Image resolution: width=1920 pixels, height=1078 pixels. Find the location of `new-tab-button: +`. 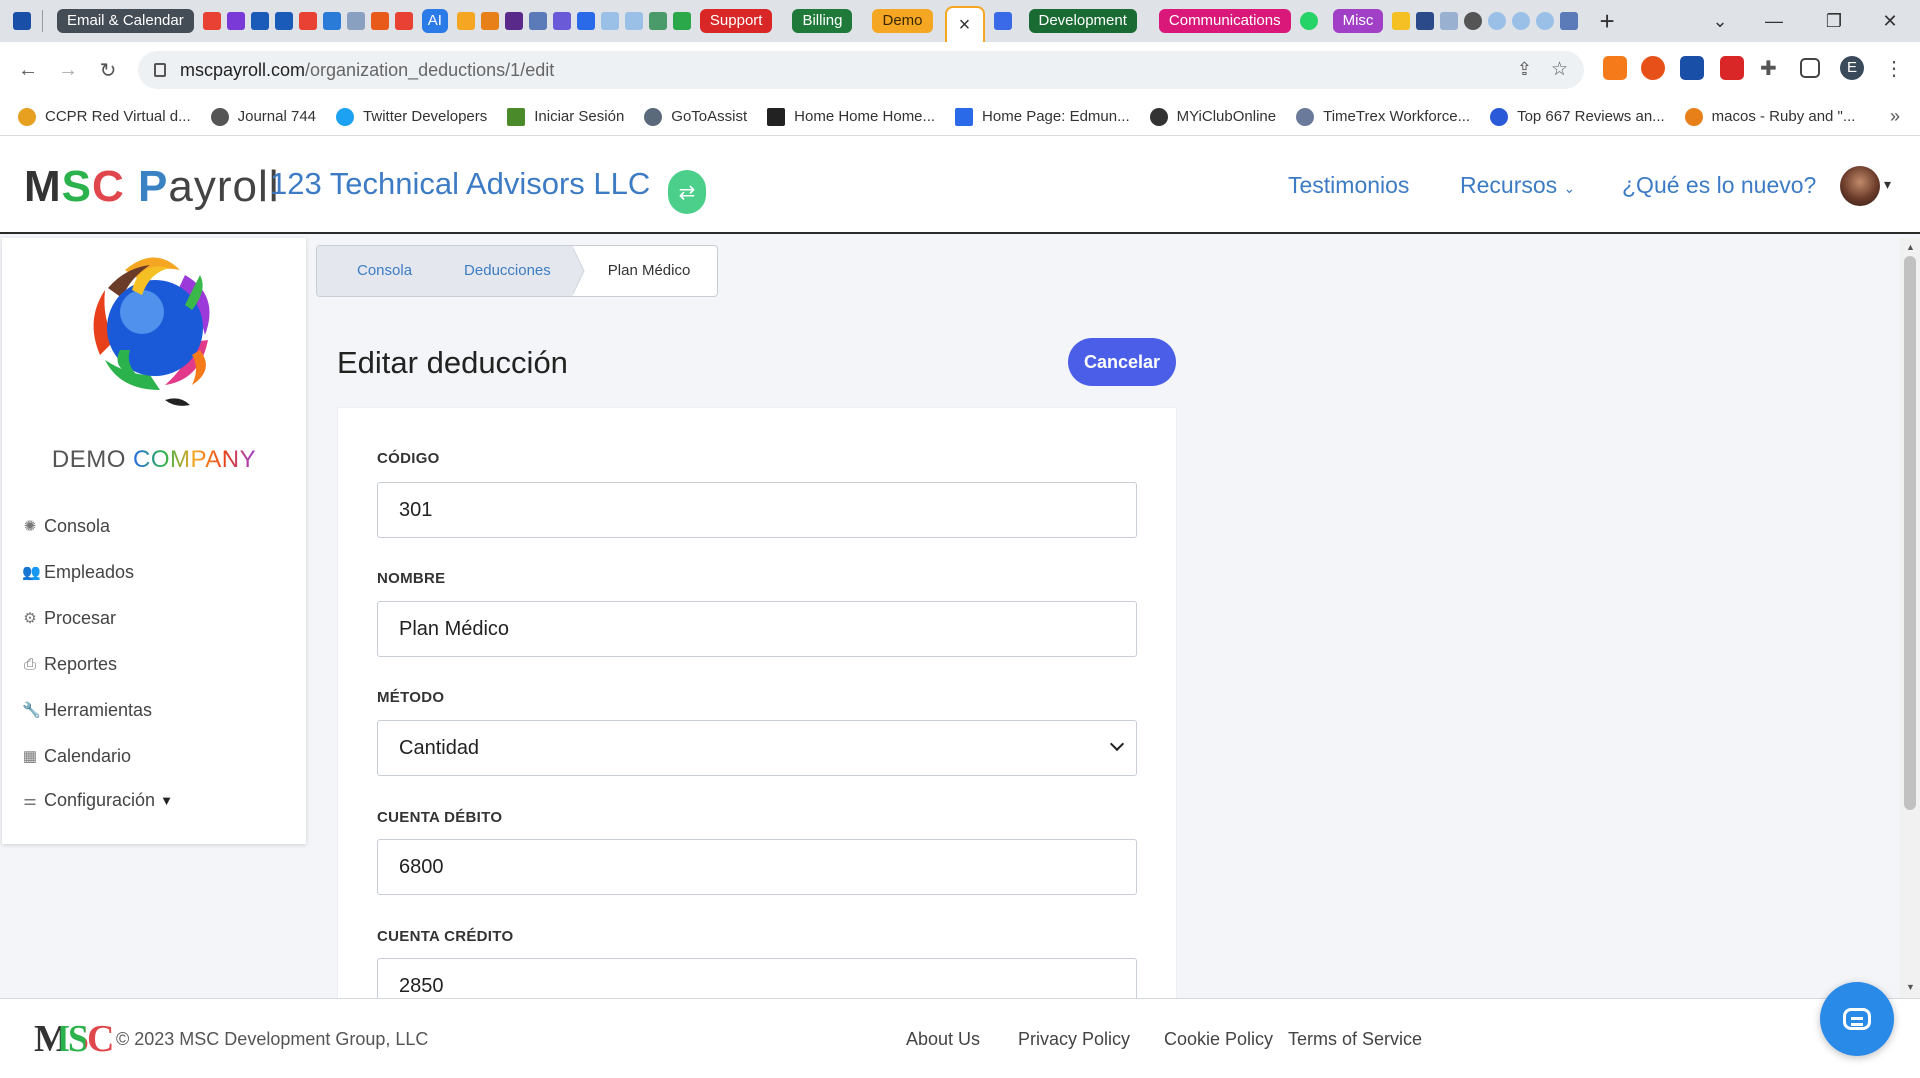

new-tab-button: + is located at coordinates (1606, 21).